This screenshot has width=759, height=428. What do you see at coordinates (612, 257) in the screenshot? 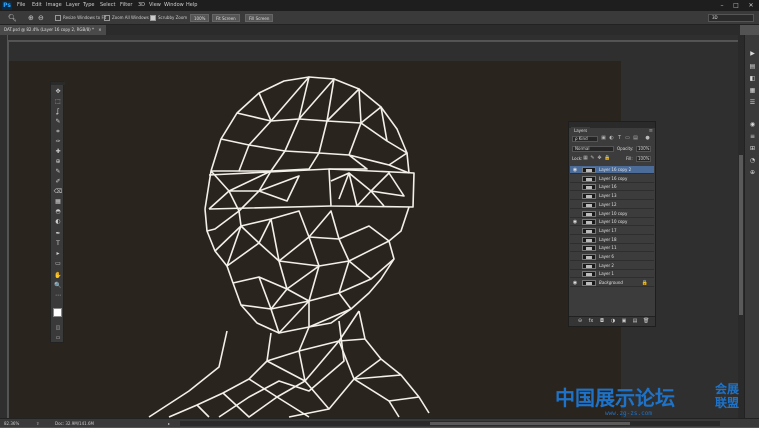
I see `layer-row: Layer 6` at bounding box center [612, 257].